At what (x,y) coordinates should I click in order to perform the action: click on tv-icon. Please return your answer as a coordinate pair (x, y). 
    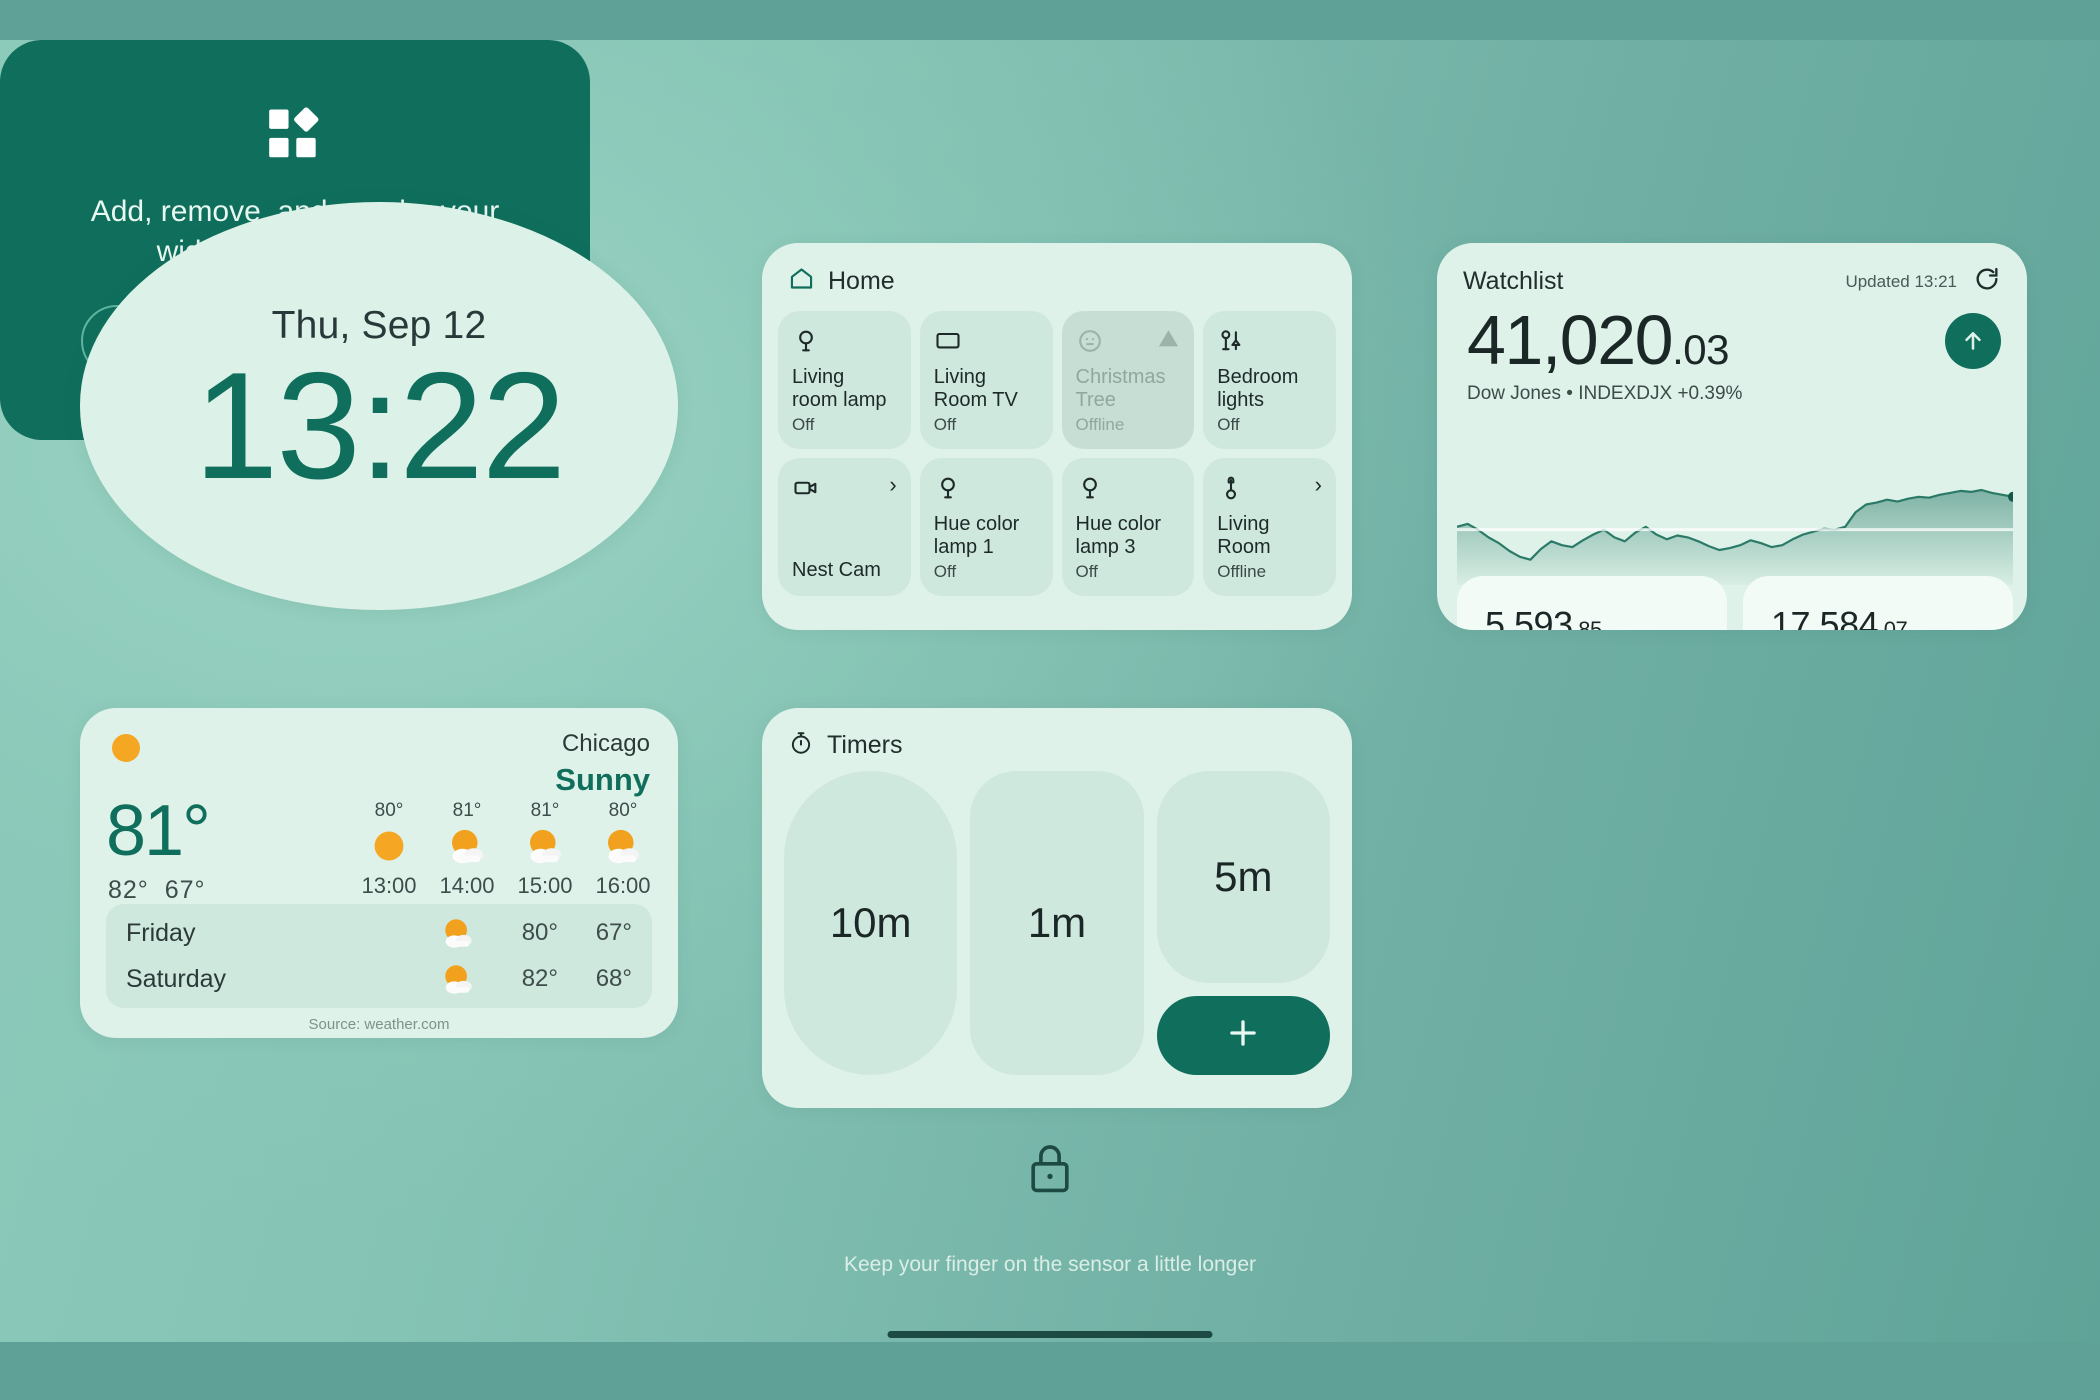
    Looking at the image, I should click on (948, 343).